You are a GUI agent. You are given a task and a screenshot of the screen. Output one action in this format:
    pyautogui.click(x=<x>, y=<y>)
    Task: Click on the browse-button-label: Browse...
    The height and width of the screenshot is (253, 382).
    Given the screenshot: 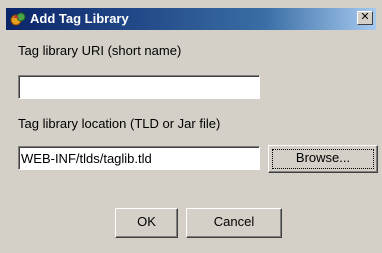 What is the action you would take?
    pyautogui.click(x=323, y=157)
    